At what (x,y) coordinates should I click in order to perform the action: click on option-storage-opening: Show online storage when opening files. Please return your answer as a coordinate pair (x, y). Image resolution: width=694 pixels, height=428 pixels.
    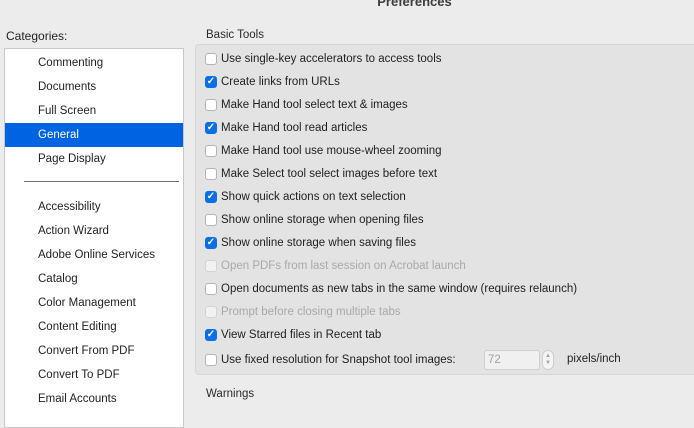
    Looking at the image, I should click on (314, 220).